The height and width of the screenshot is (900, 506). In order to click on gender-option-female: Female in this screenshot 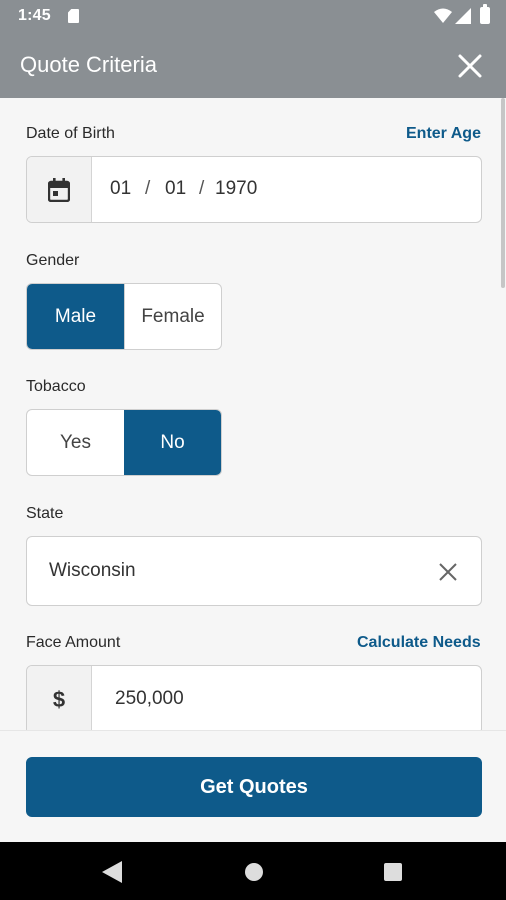, I will do `click(172, 316)`.